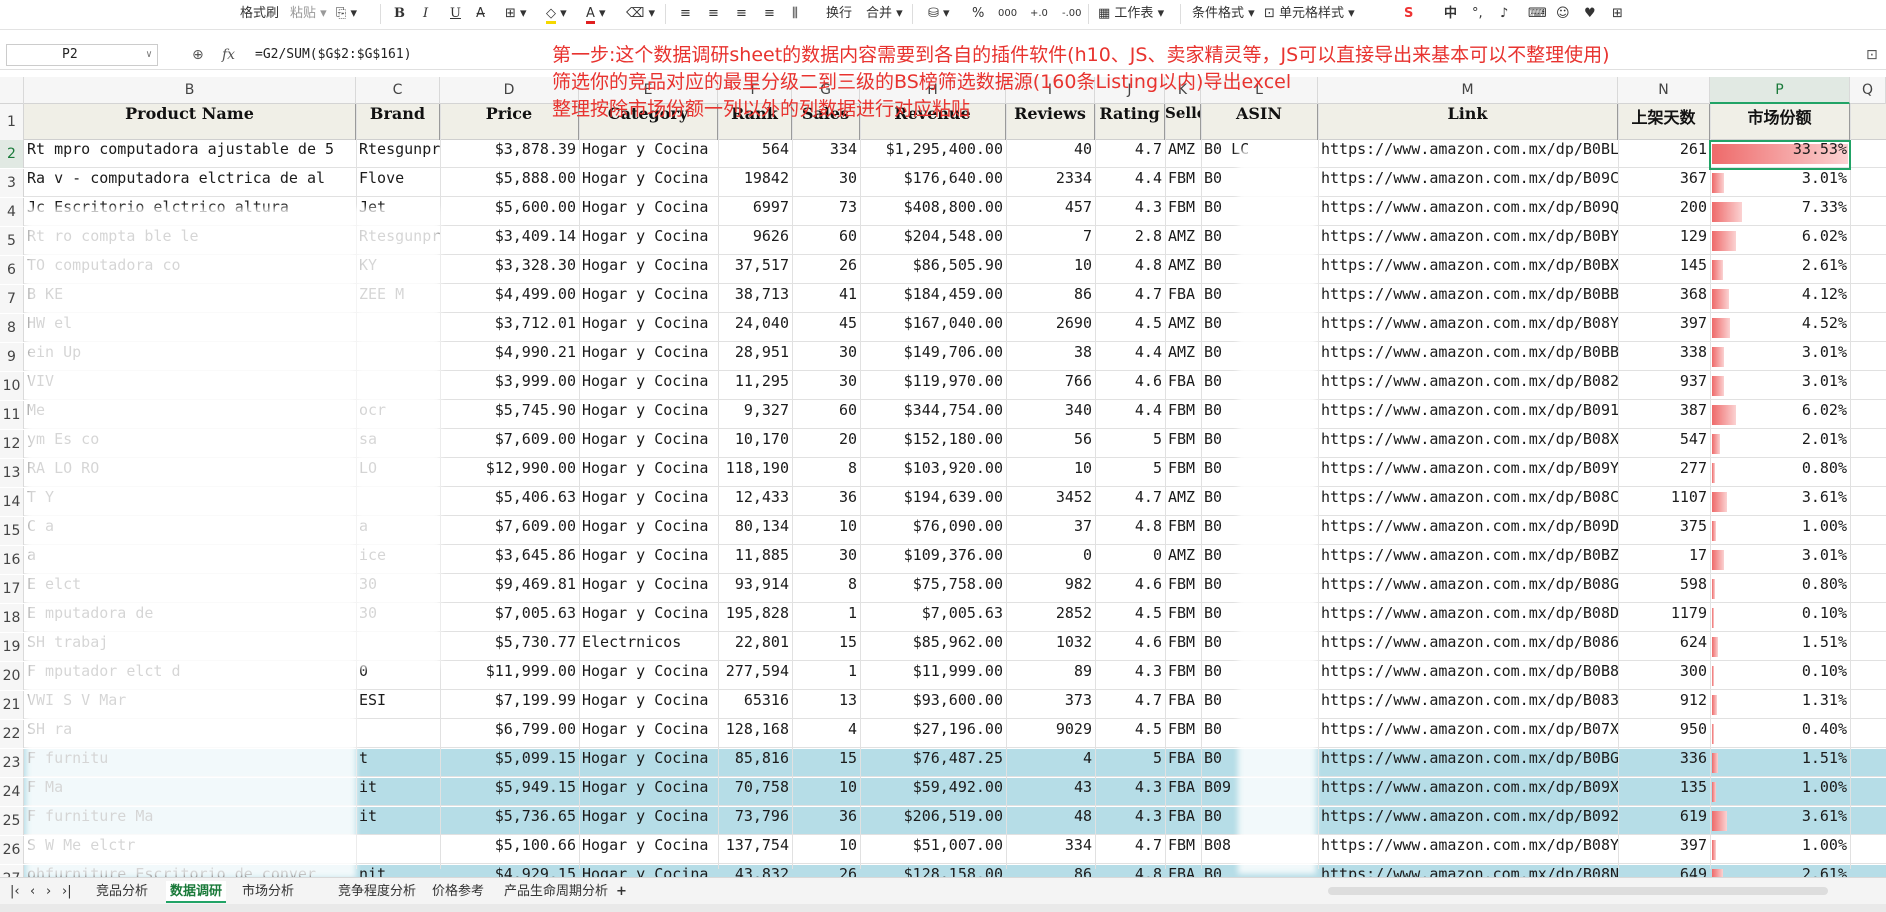 Image resolution: width=1886 pixels, height=912 pixels. Describe the element at coordinates (1050, 531) in the screenshot. I see `cell-reviews: 37` at that location.